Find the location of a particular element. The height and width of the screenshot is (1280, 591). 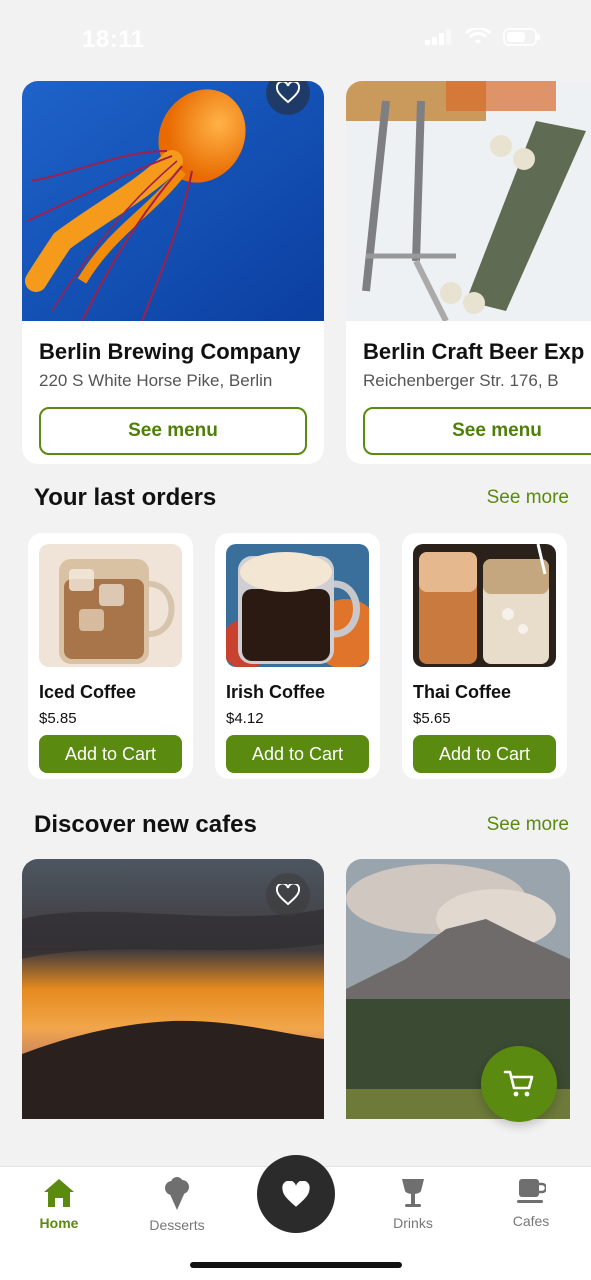

venue-name: Berlin Brewing Company is located at coordinates (170, 351).